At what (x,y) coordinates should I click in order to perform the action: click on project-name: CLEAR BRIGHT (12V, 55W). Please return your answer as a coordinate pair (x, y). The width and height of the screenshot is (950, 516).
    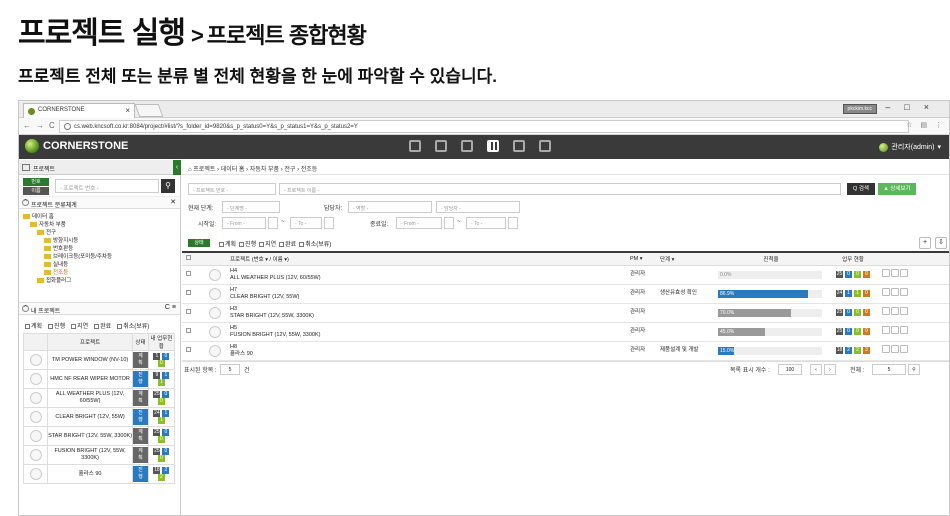
    Looking at the image, I should click on (428, 297).